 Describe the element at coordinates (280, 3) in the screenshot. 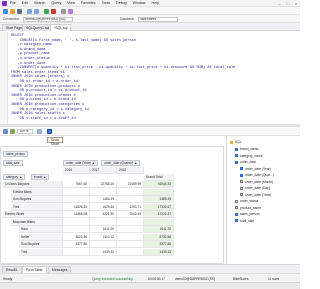

I see `minimize-icon: –` at that location.